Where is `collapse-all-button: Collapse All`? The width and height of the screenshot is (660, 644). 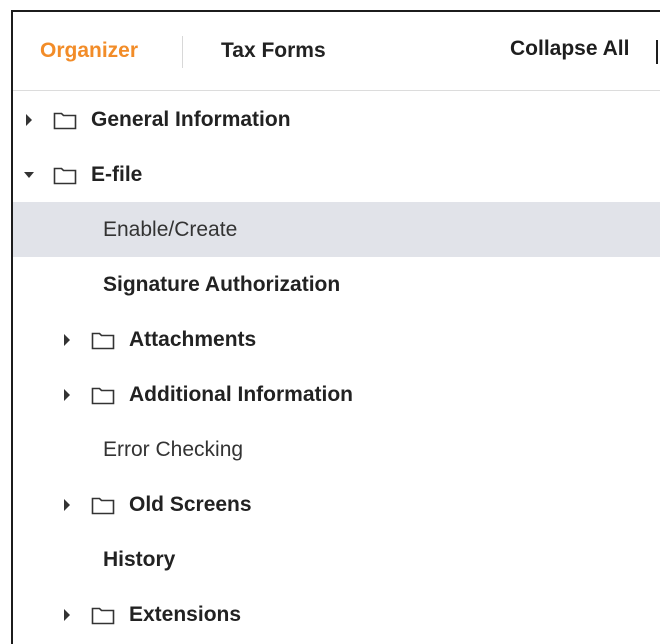 collapse-all-button: Collapse All is located at coordinates (569, 49).